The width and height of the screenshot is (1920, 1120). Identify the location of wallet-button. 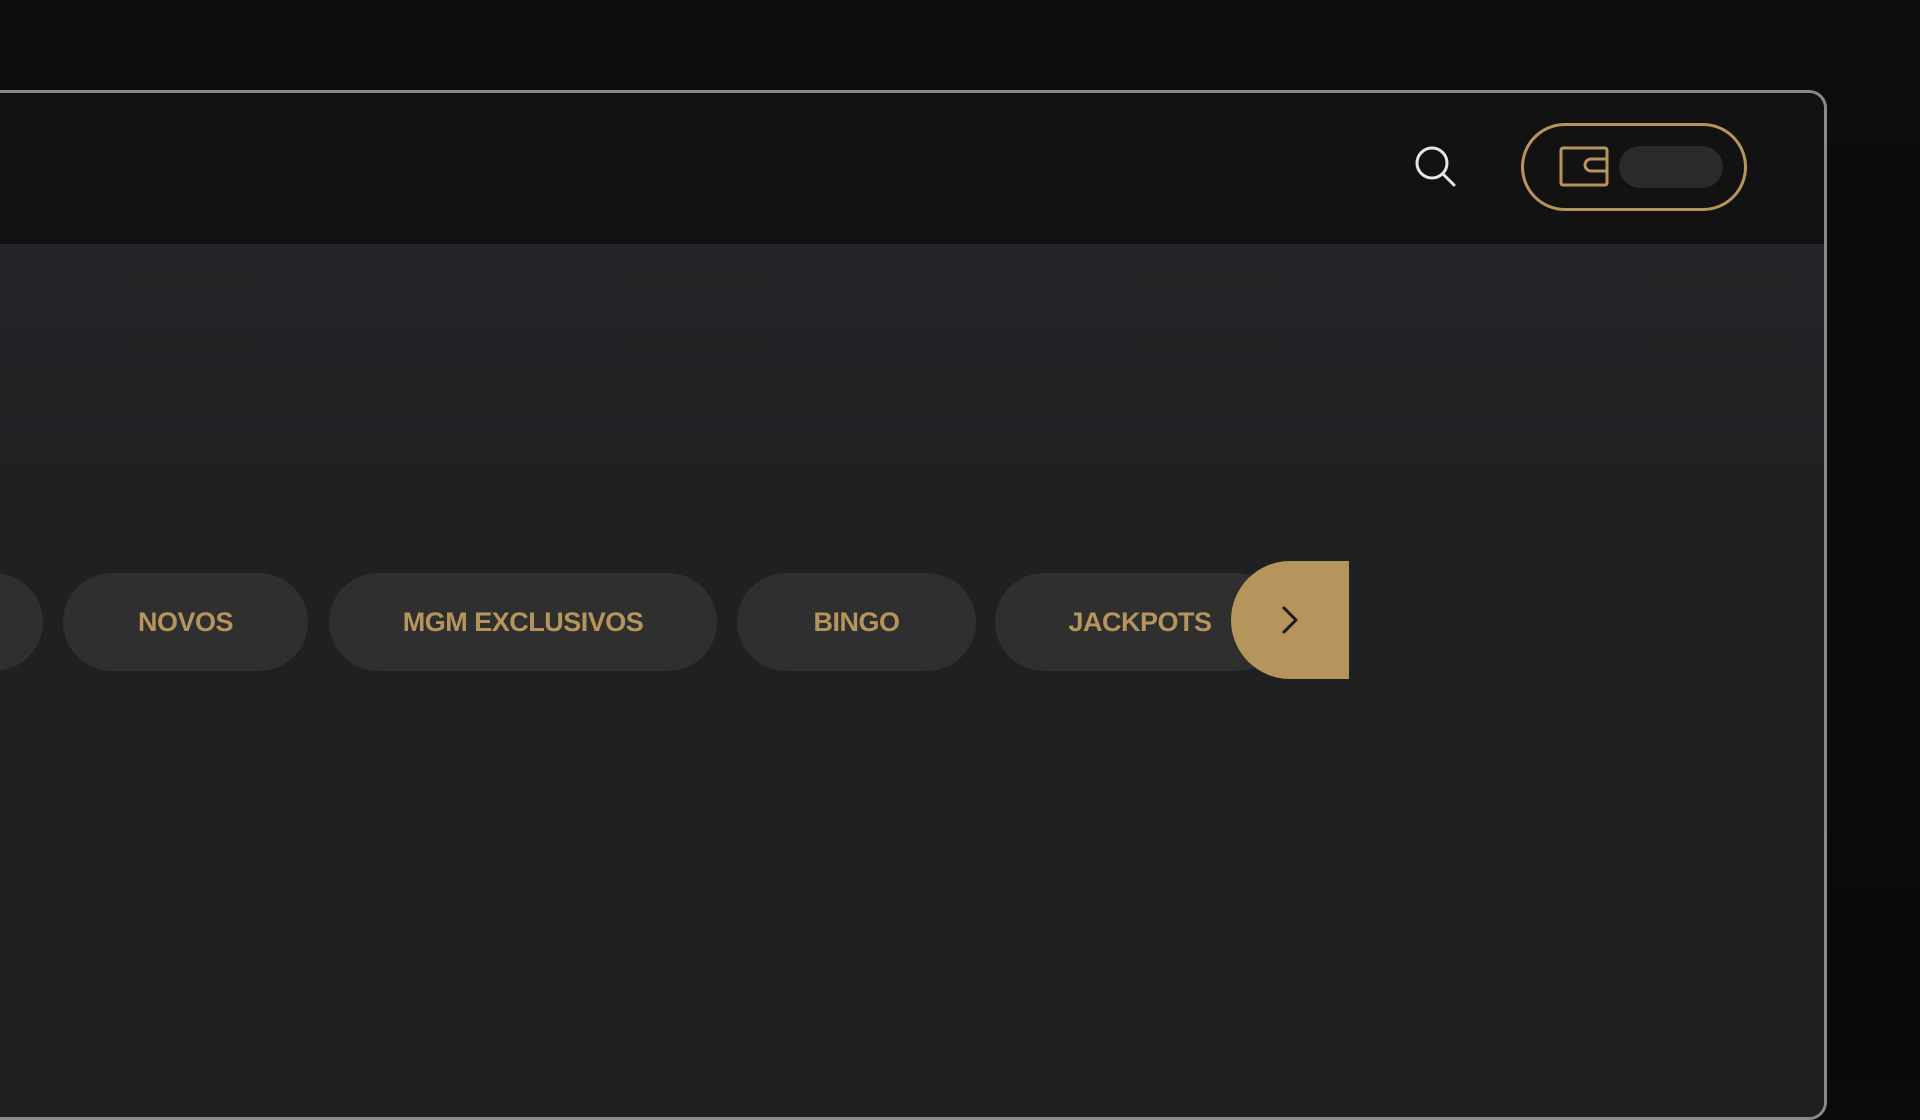
(1634, 167).